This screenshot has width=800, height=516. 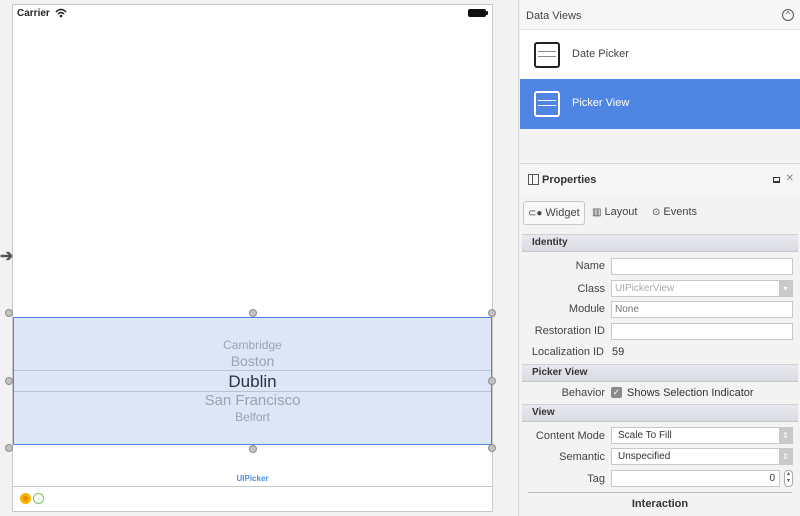 What do you see at coordinates (660, 15) in the screenshot?
I see `data-views-header: Data Views ^` at bounding box center [660, 15].